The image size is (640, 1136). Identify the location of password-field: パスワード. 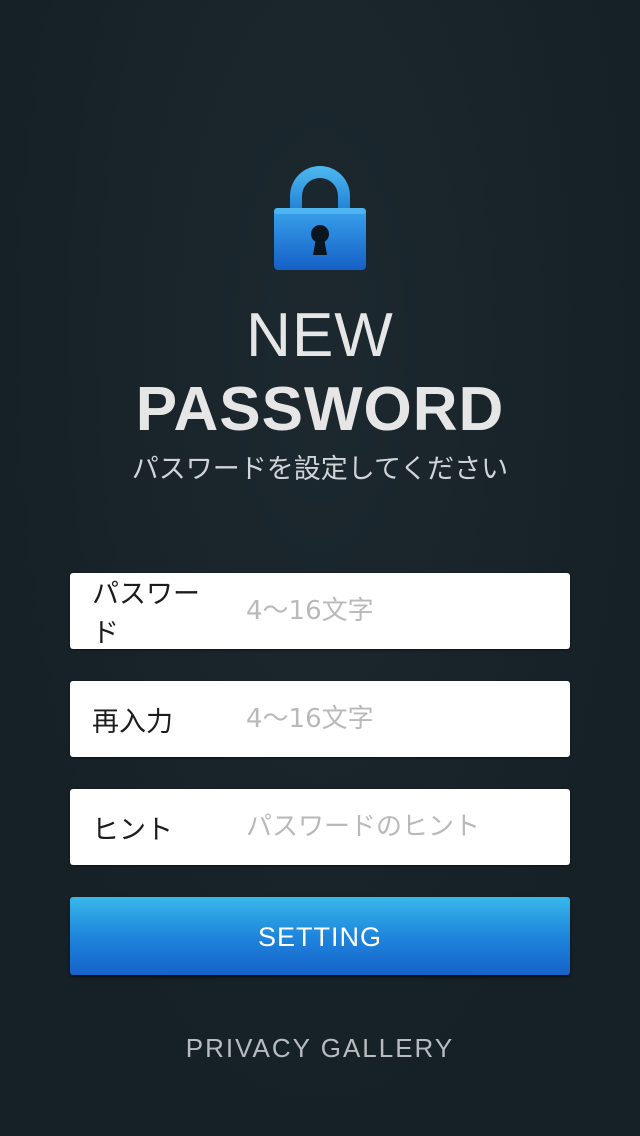
(320, 611).